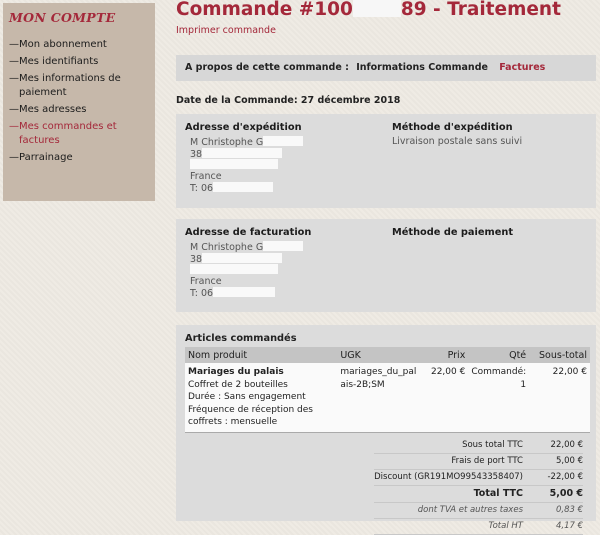 This screenshot has width=600, height=535. What do you see at coordinates (448, 477) in the screenshot?
I see `discount-label: Discount (GR191MO99543358407)` at bounding box center [448, 477].